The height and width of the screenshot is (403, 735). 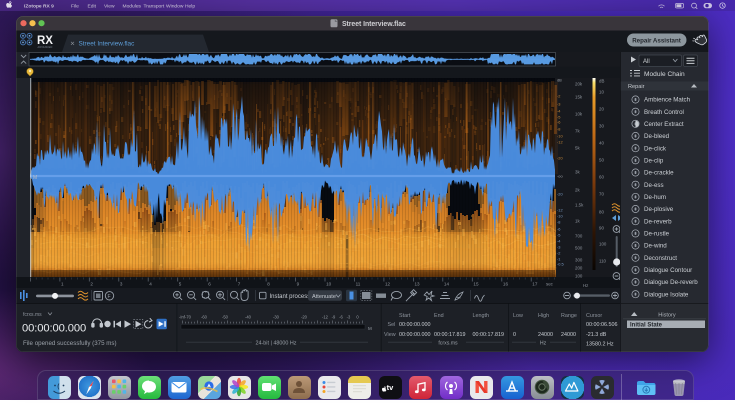 What do you see at coordinates (577, 131) in the screenshot?
I see `svg-text: 7k` at bounding box center [577, 131].